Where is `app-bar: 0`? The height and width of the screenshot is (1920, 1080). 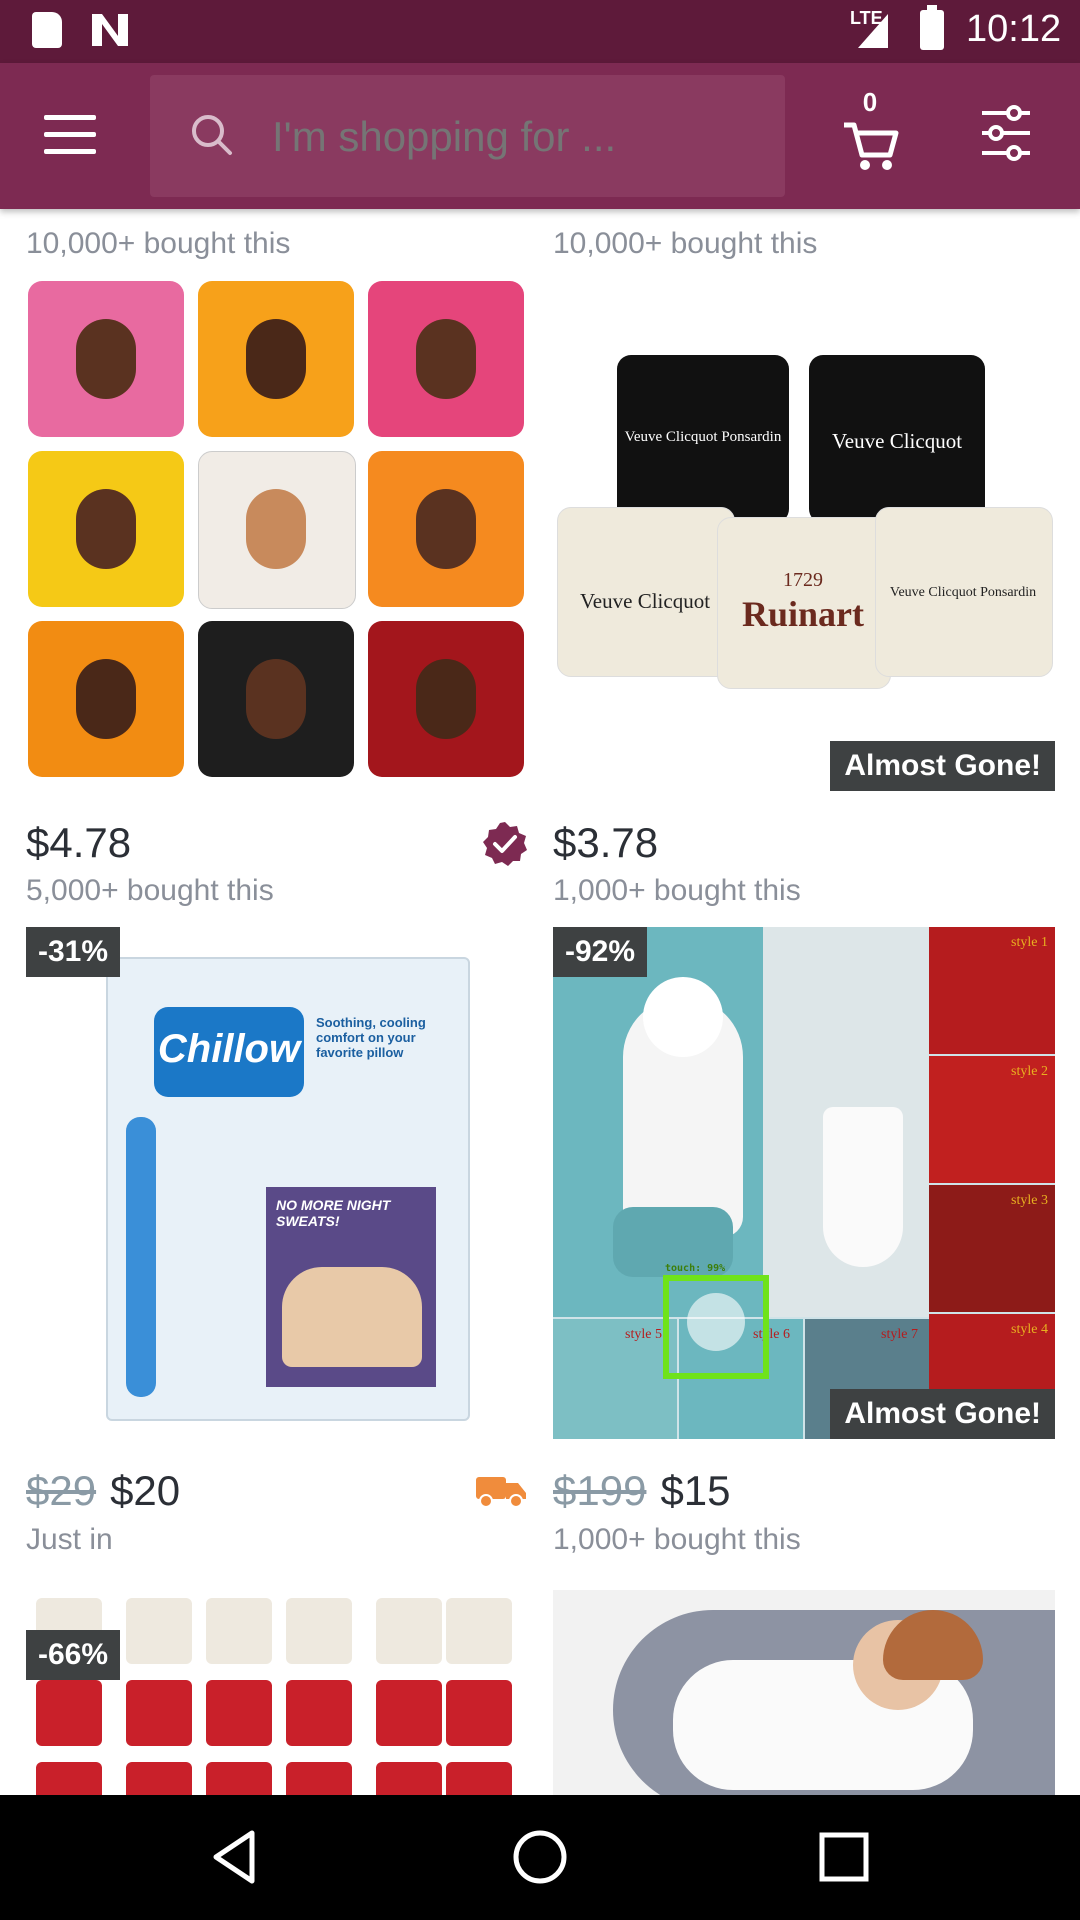
app-bar: 0 is located at coordinates (540, 136).